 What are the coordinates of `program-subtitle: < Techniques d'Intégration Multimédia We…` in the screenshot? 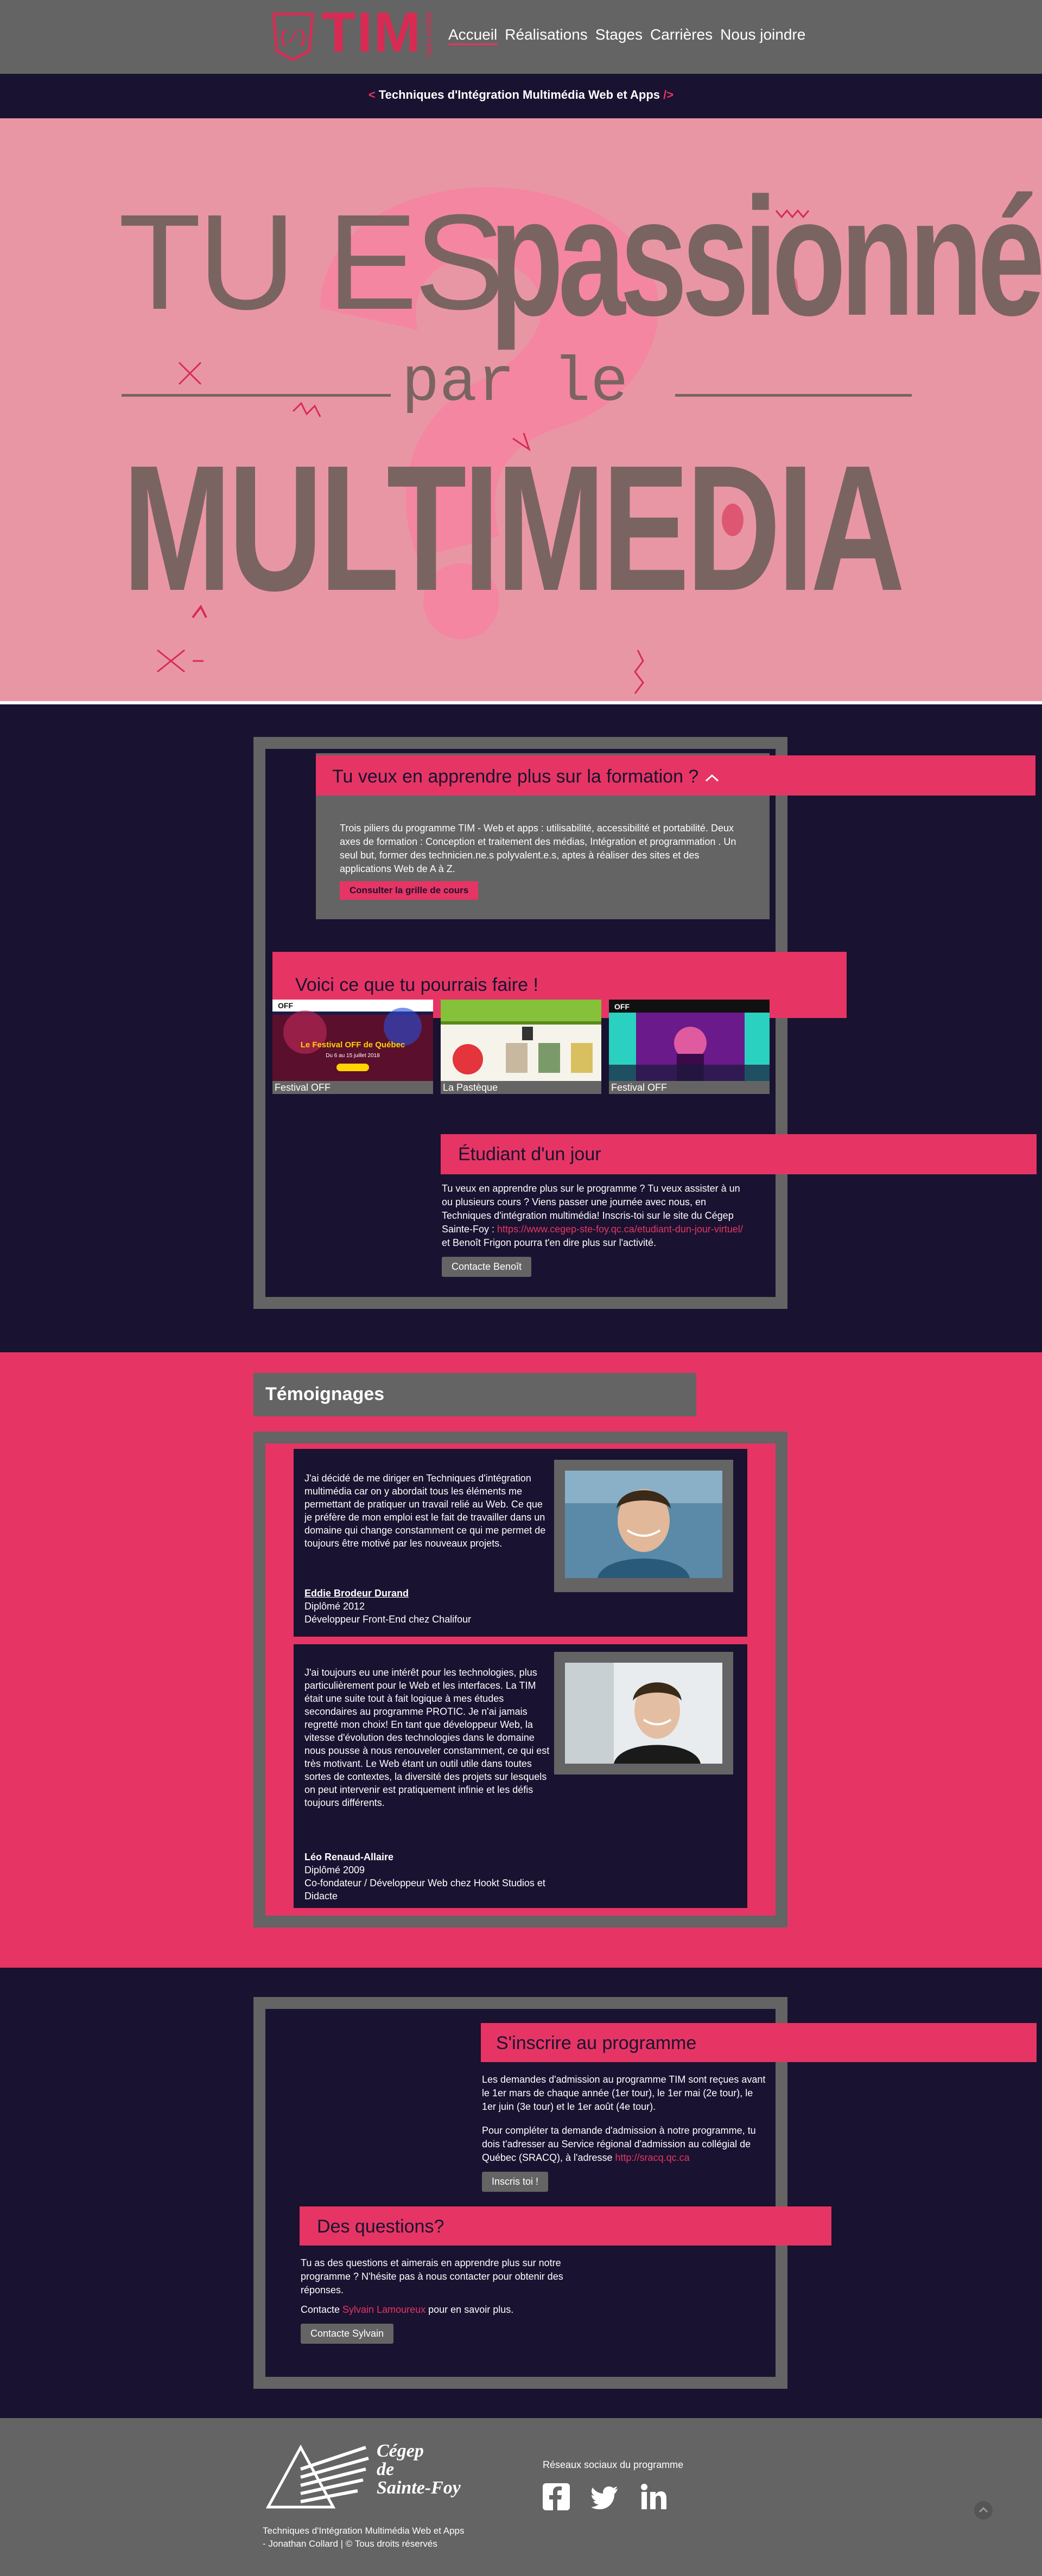 It's located at (521, 96).